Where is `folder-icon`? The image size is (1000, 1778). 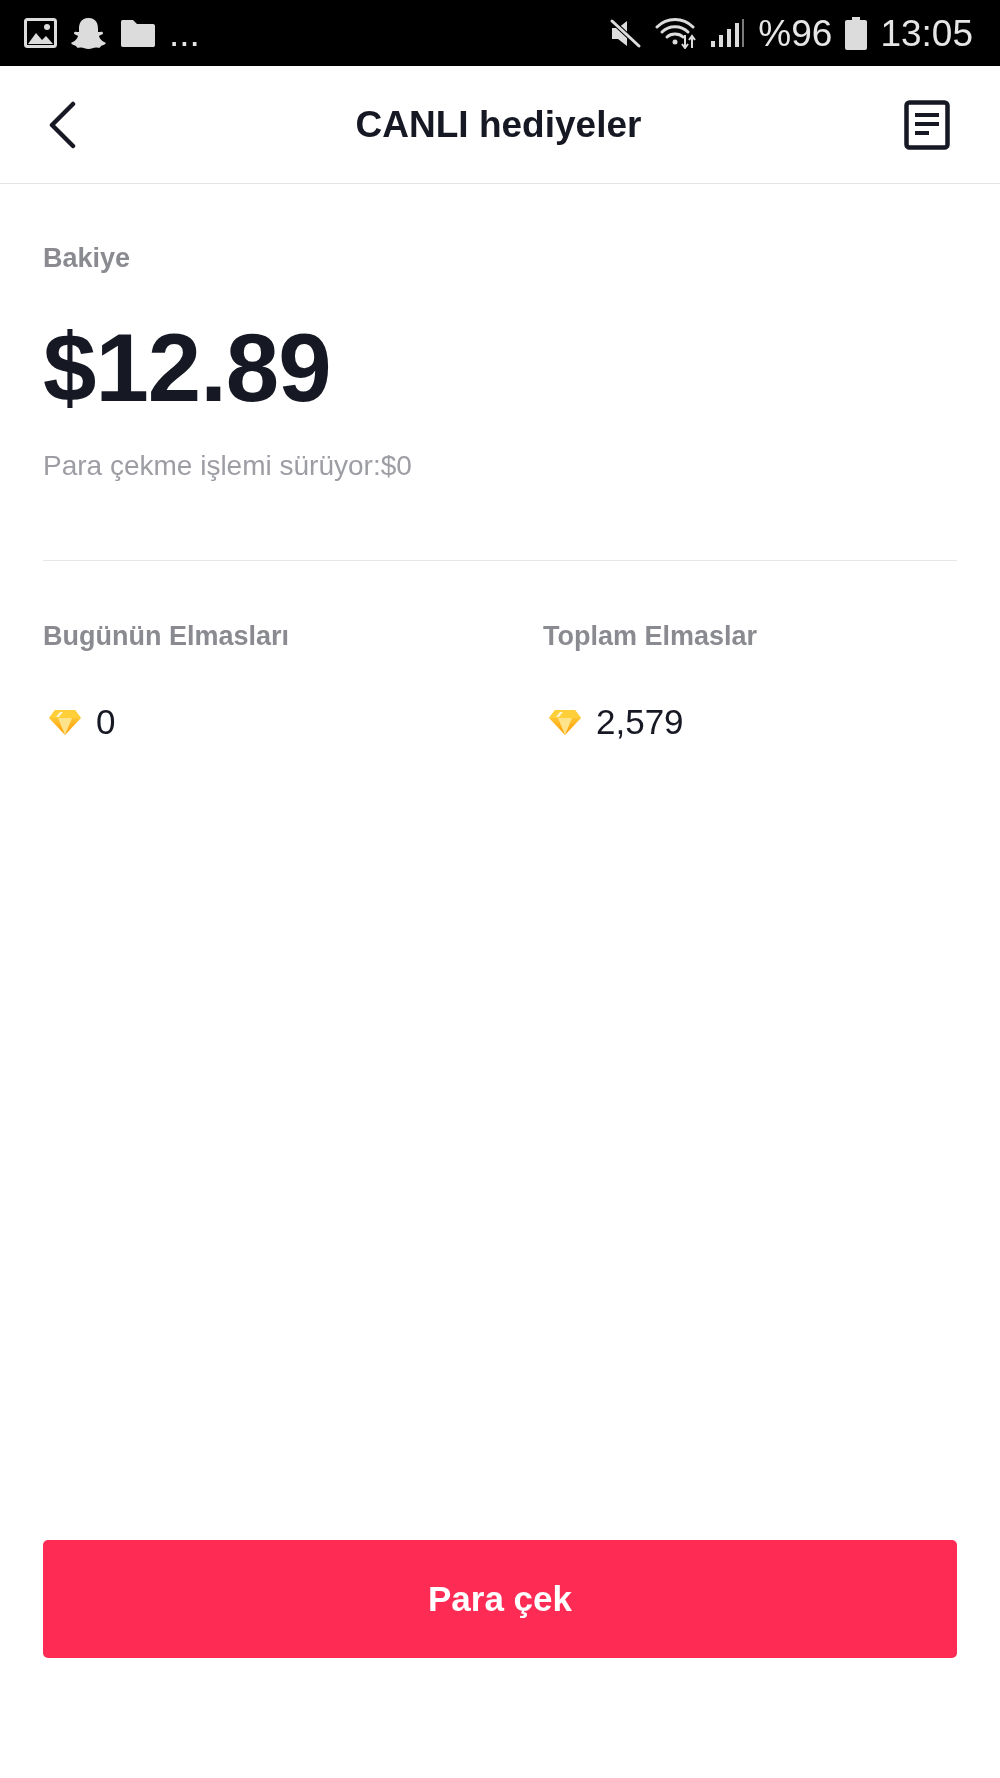 folder-icon is located at coordinates (138, 33).